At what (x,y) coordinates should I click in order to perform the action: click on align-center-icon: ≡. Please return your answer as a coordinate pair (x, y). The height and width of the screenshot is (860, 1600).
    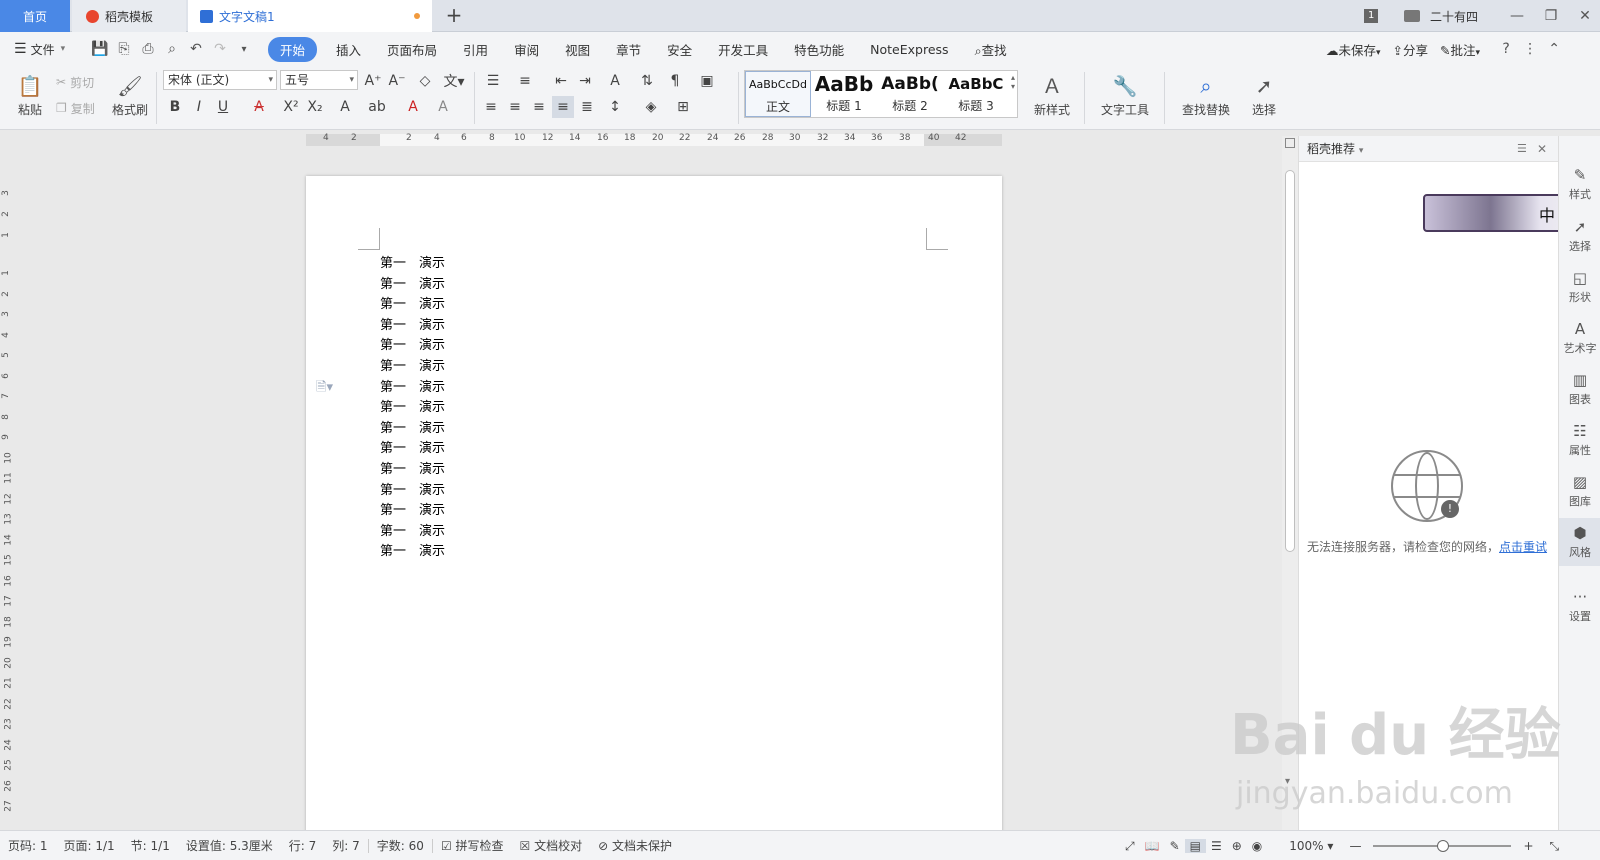
    Looking at the image, I should click on (515, 107).